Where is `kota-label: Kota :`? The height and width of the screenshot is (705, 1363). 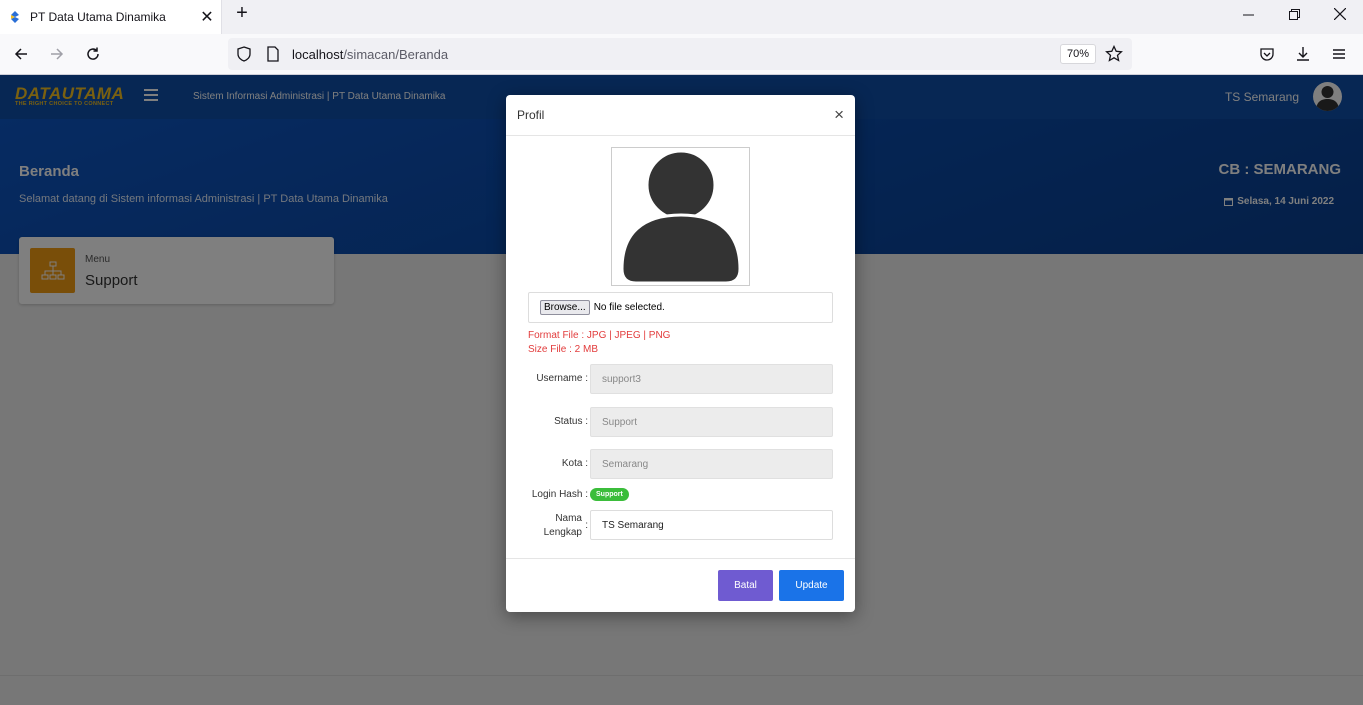
kota-label: Kota : is located at coordinates (574, 463).